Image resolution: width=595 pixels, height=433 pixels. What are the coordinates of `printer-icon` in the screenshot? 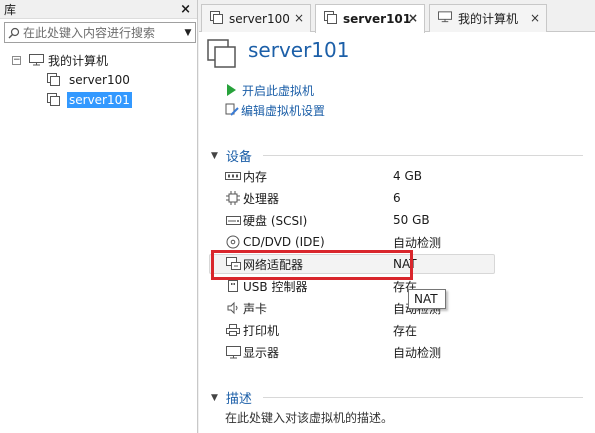 It's located at (233, 330).